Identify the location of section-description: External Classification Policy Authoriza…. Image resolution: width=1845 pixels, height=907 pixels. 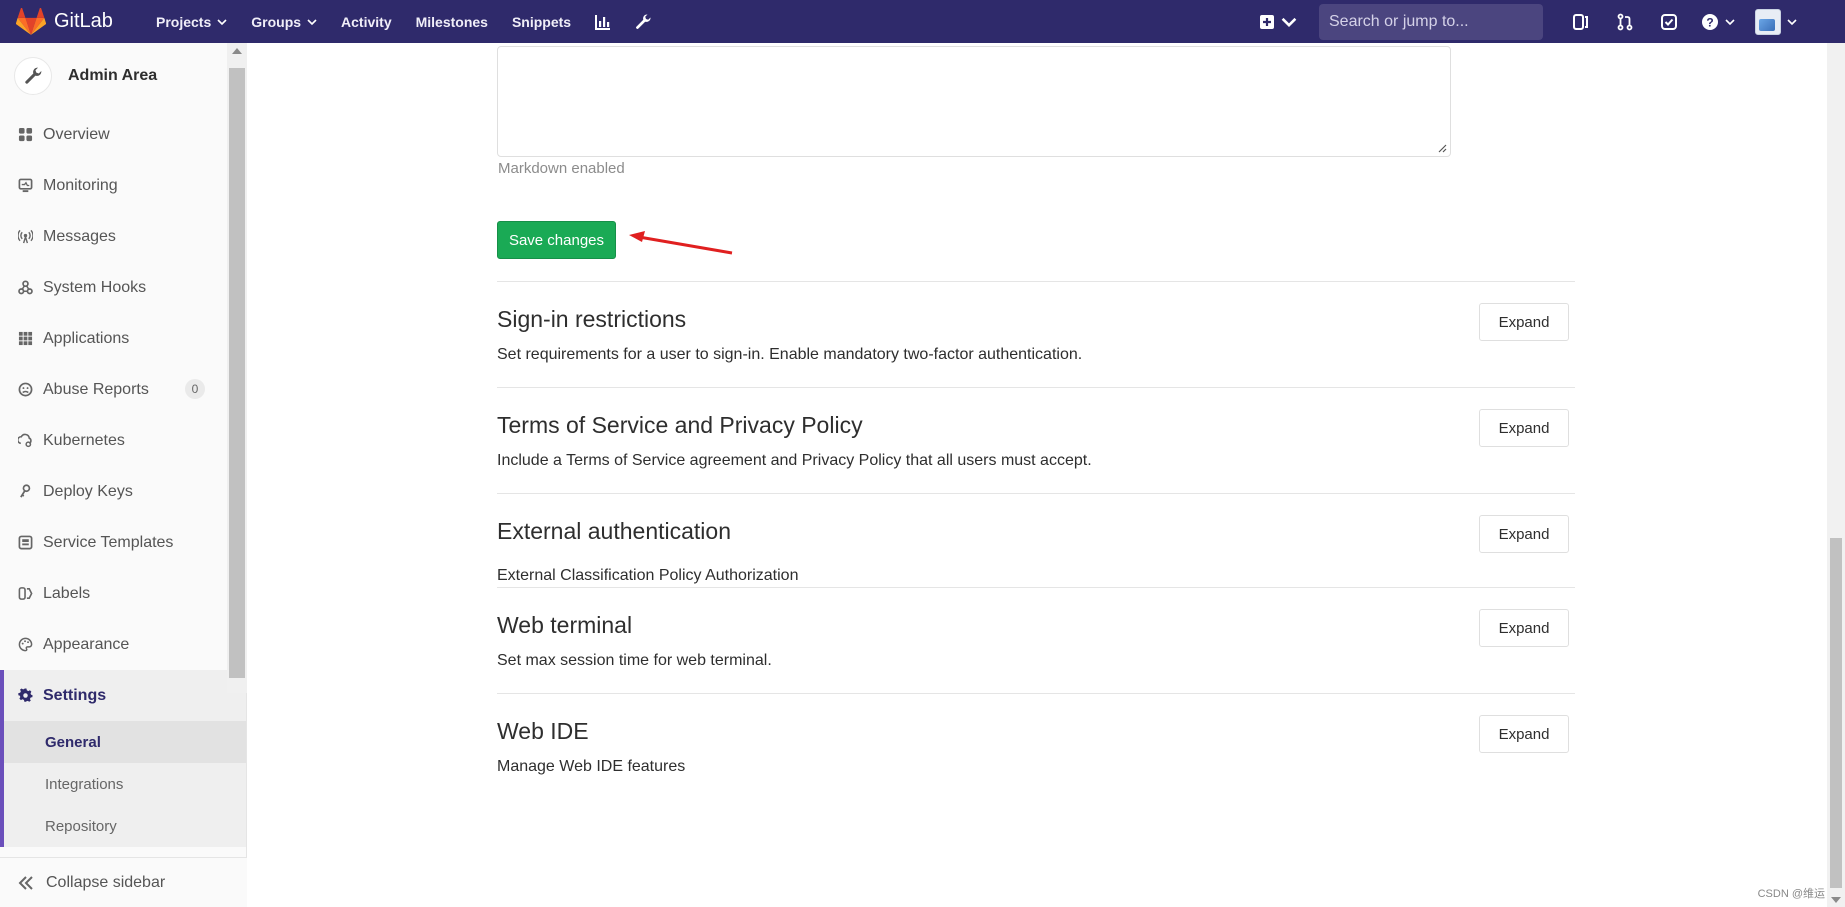
(648, 575).